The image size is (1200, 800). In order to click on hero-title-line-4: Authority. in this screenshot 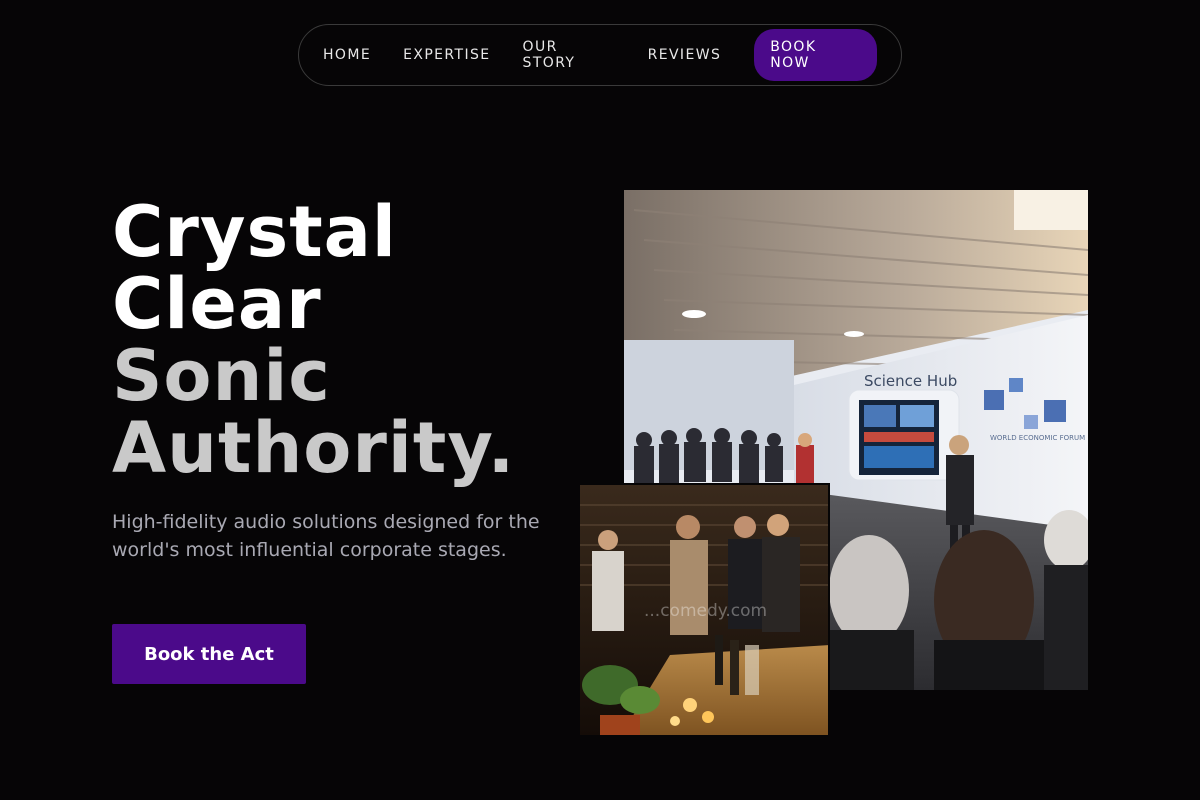, I will do `click(314, 448)`.